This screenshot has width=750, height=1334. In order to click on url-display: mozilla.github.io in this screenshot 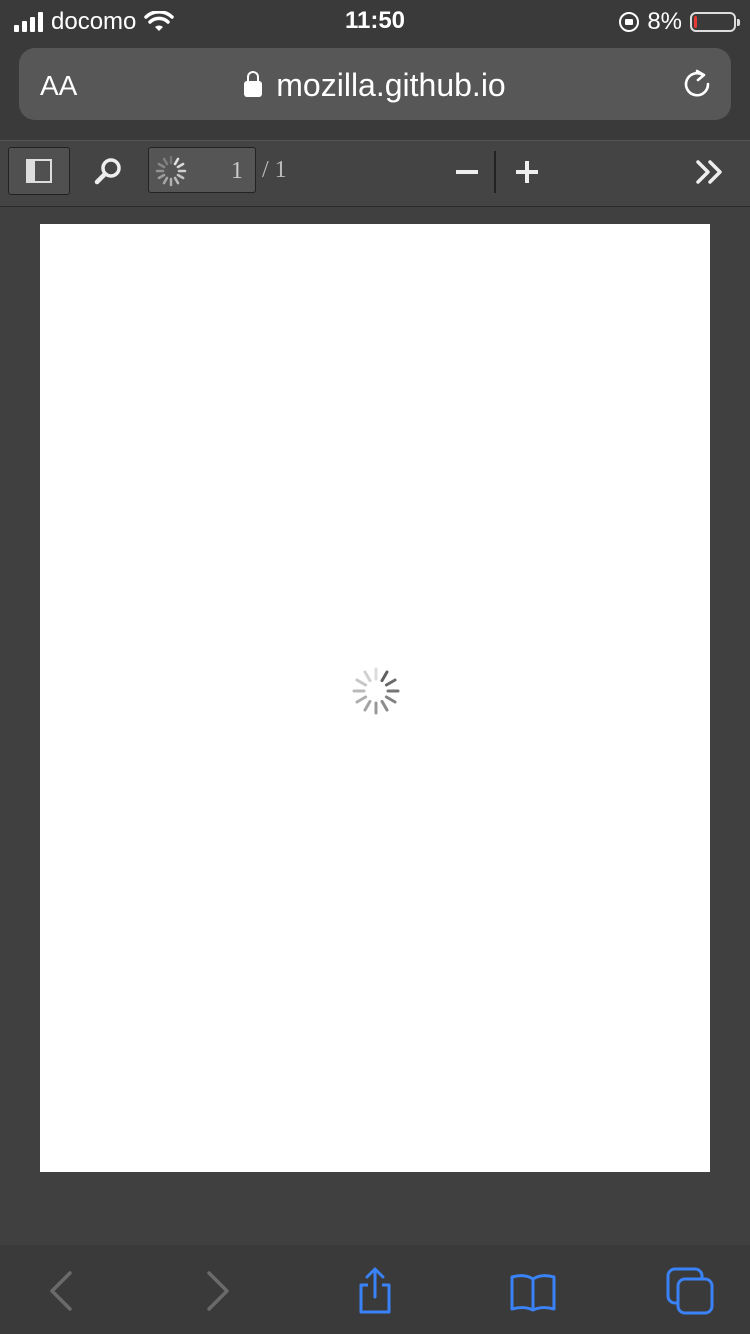, I will do `click(375, 85)`.